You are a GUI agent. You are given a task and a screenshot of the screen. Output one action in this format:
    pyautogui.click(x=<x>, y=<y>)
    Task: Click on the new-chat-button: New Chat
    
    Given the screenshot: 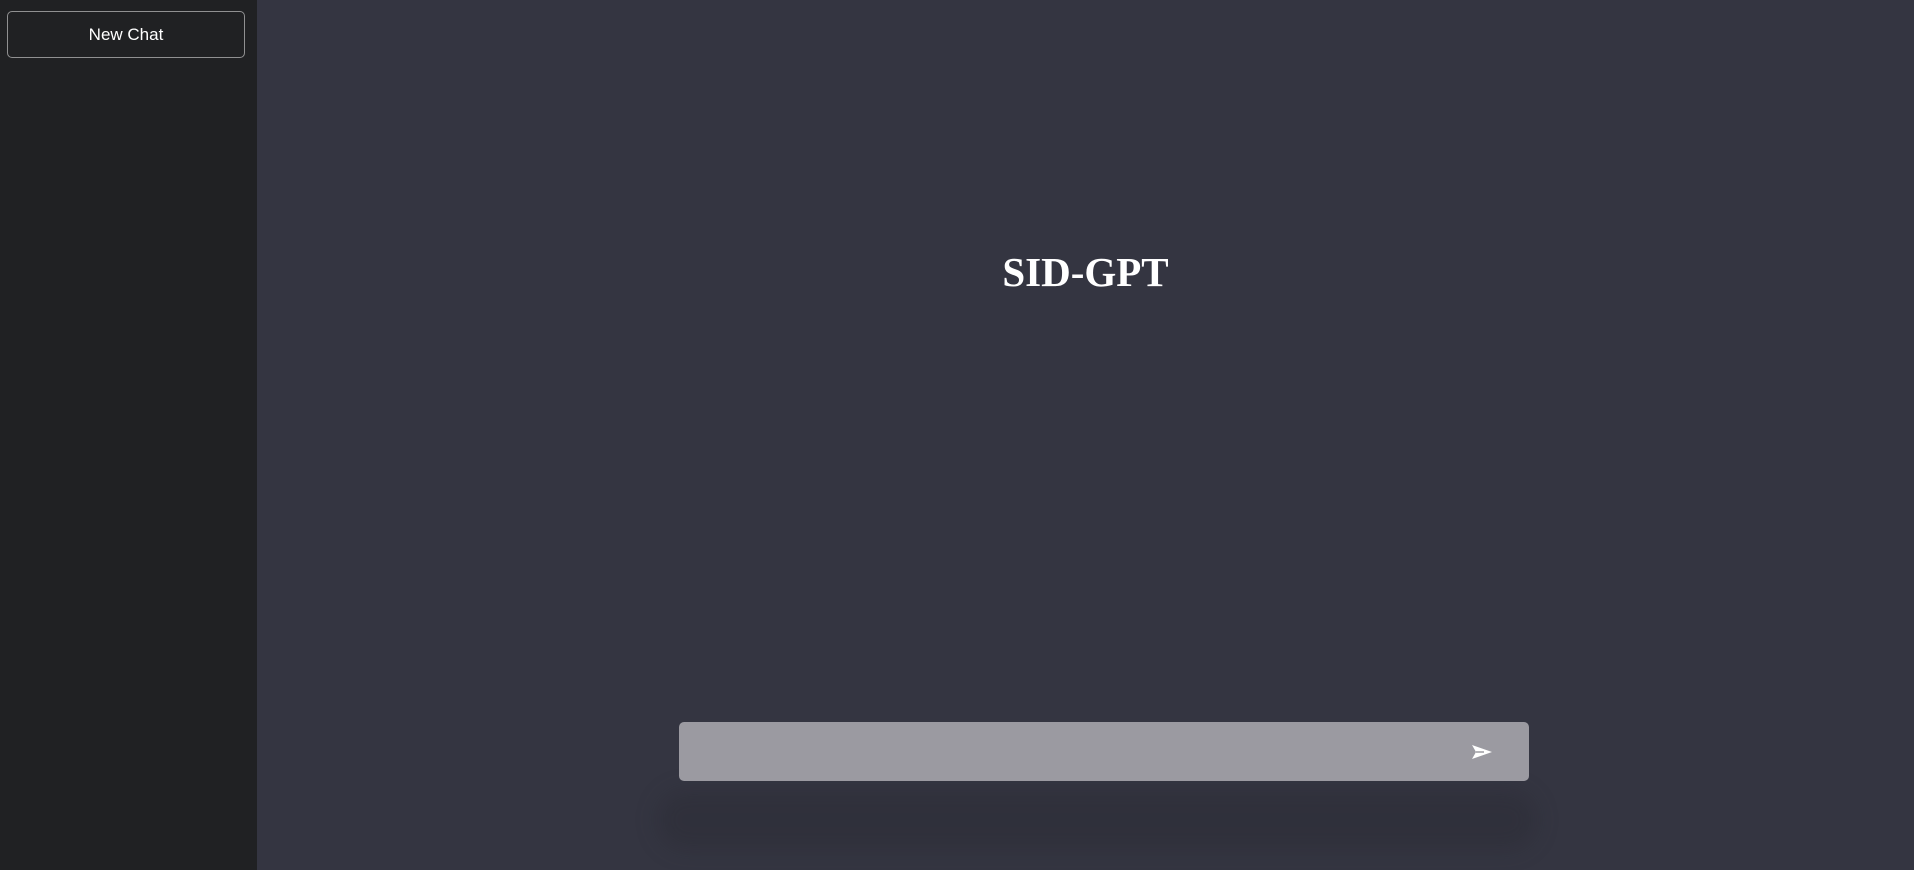 What is the action you would take?
    pyautogui.click(x=126, y=34)
    